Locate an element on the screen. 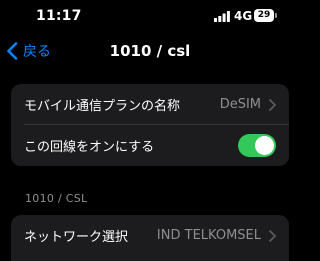 The width and height of the screenshot is (320, 261). plan-name-value: DeSIM is located at coordinates (240, 104).